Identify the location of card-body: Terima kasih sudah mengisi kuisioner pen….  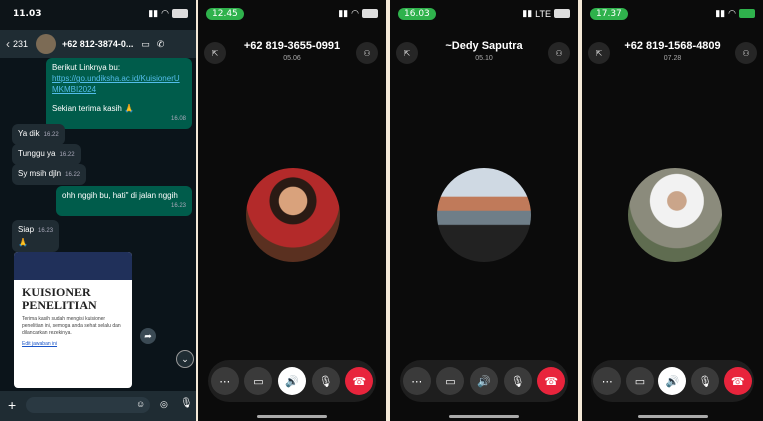
(71, 326).